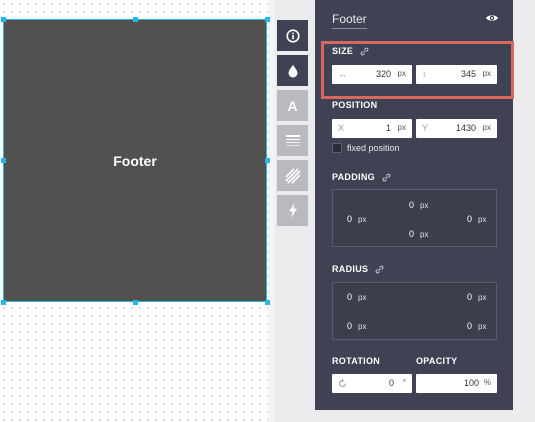 Image resolution: width=535 pixels, height=422 pixels. I want to click on opacity-label: OPACITY, so click(437, 361).